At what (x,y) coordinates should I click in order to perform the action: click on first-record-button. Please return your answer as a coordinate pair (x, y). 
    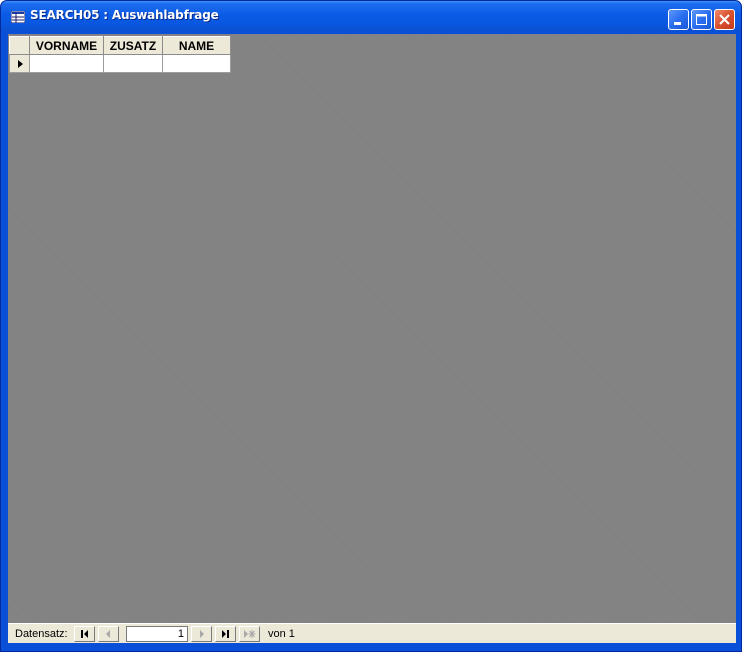
    Looking at the image, I should click on (84, 634).